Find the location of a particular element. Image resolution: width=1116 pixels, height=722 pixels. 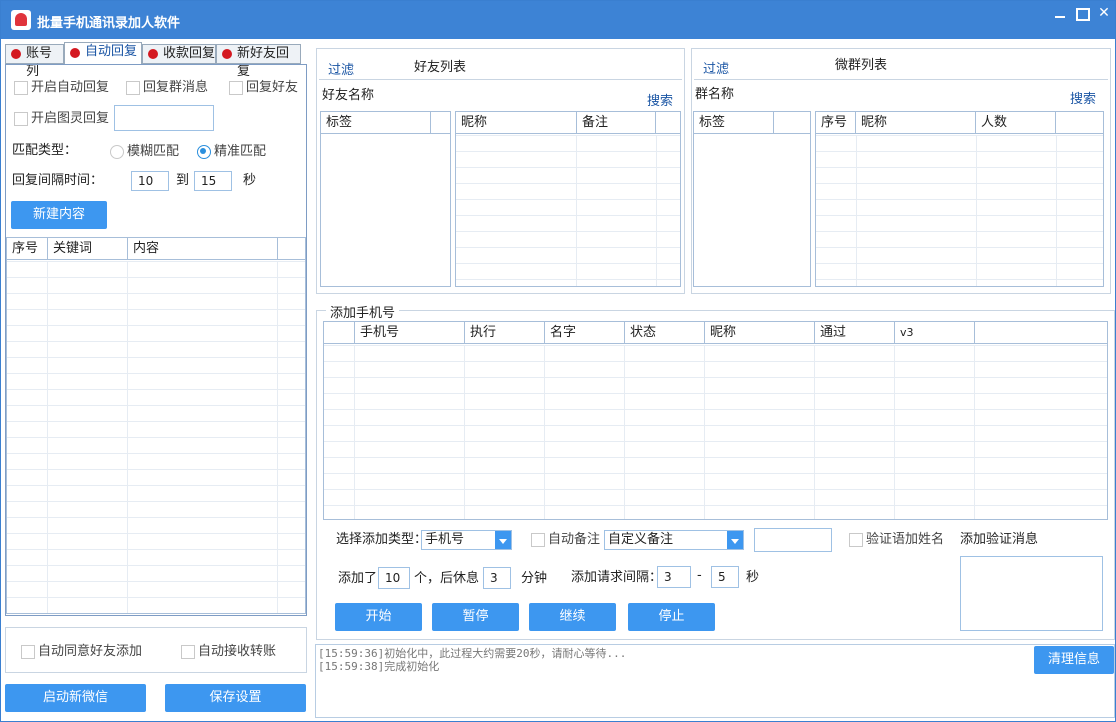

friend-tag-list: 标签 is located at coordinates (385, 199).